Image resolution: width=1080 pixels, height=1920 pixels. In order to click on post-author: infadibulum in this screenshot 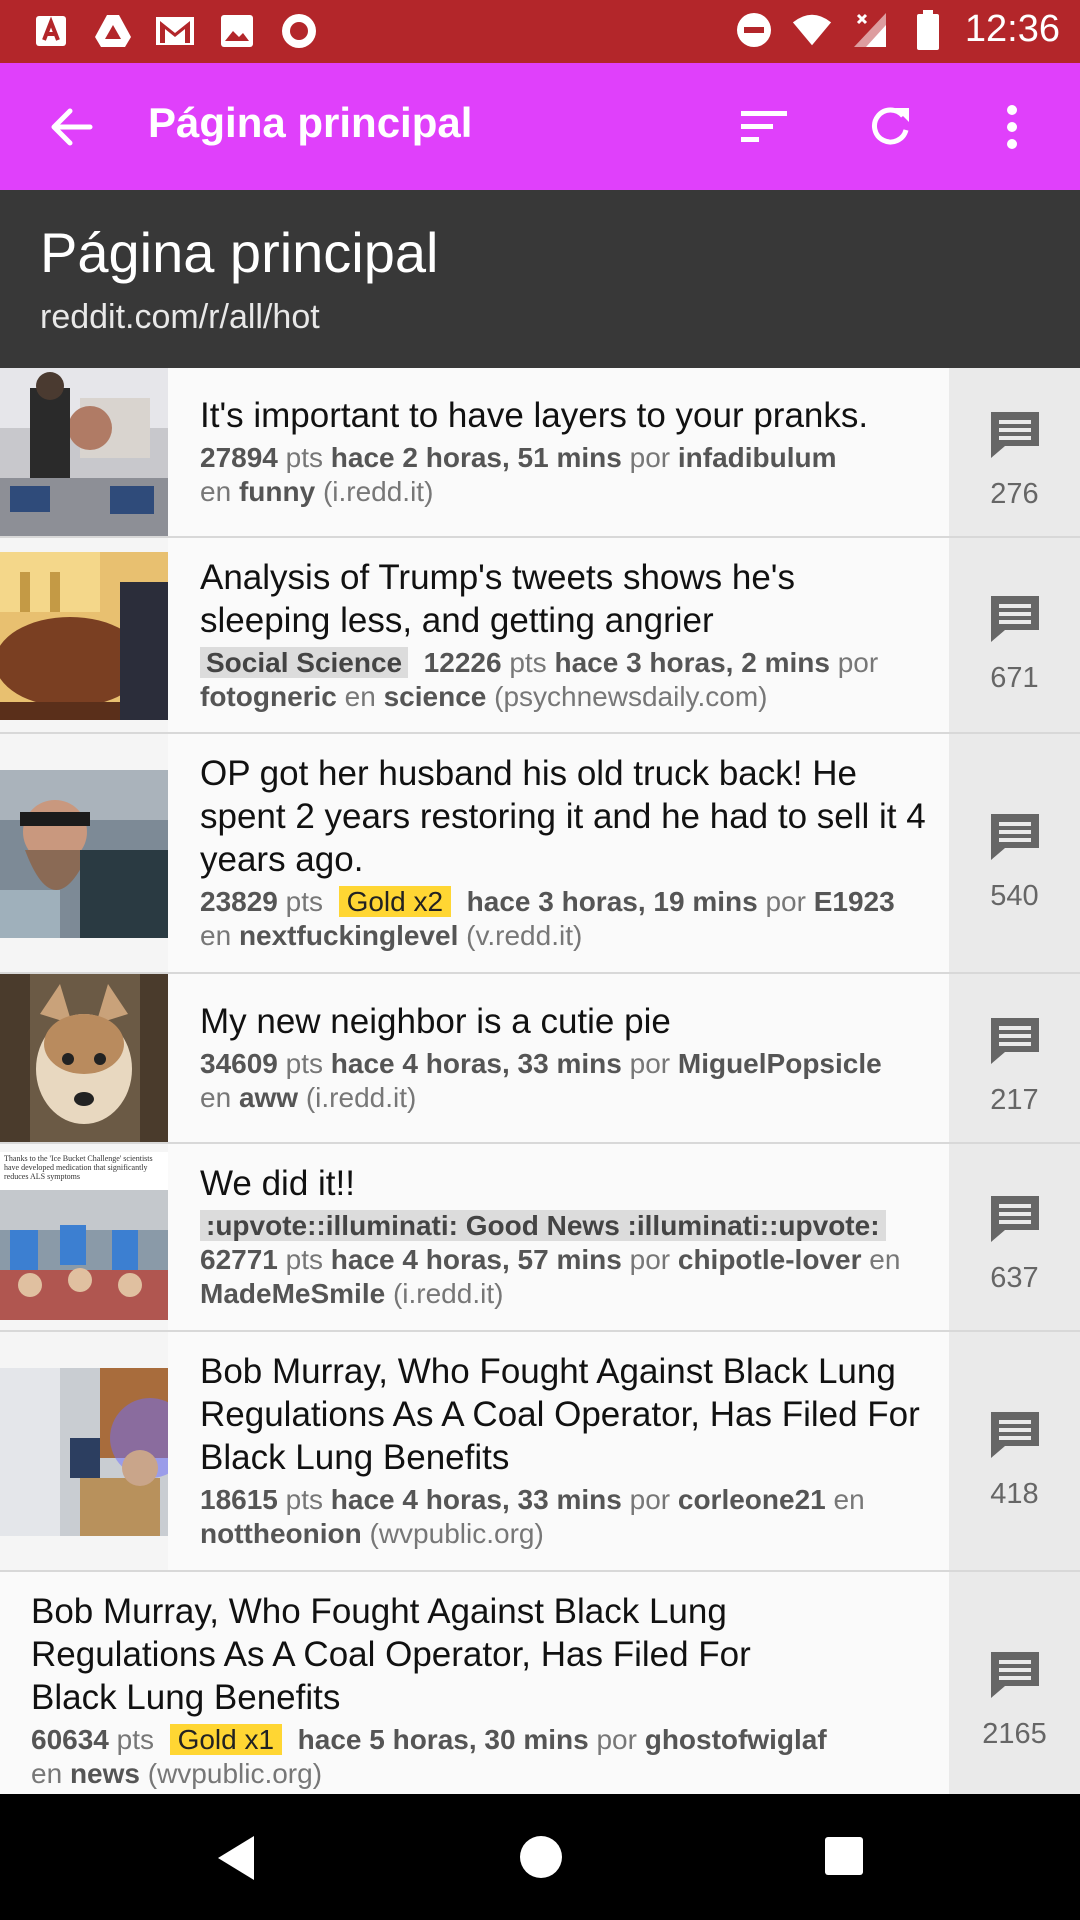, I will do `click(757, 457)`.